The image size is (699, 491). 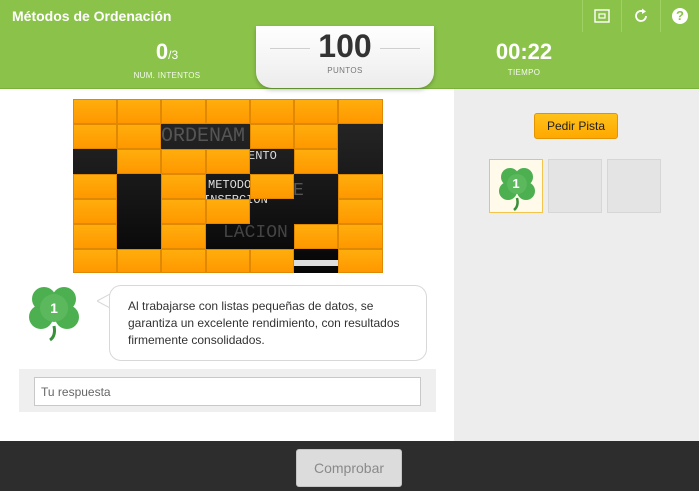 I want to click on fullscreen-button, so click(x=601, y=16).